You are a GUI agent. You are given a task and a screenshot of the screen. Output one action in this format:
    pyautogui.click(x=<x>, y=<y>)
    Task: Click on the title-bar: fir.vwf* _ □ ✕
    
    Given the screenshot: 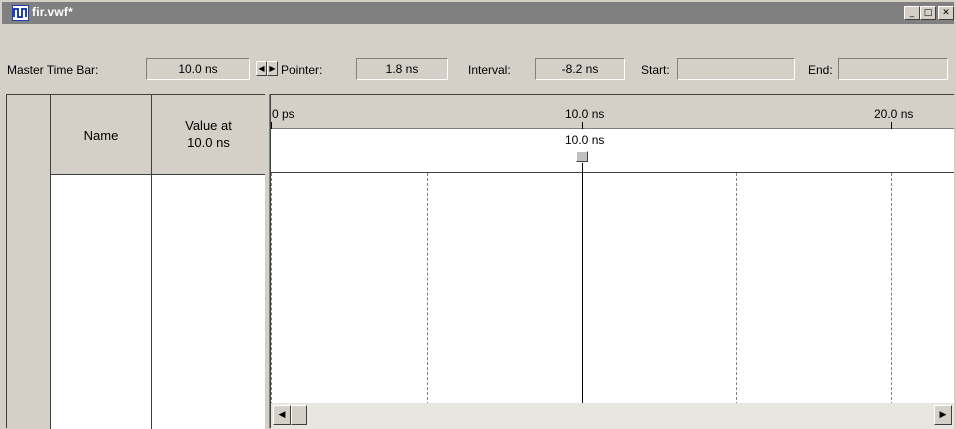 What is the action you would take?
    pyautogui.click(x=478, y=13)
    